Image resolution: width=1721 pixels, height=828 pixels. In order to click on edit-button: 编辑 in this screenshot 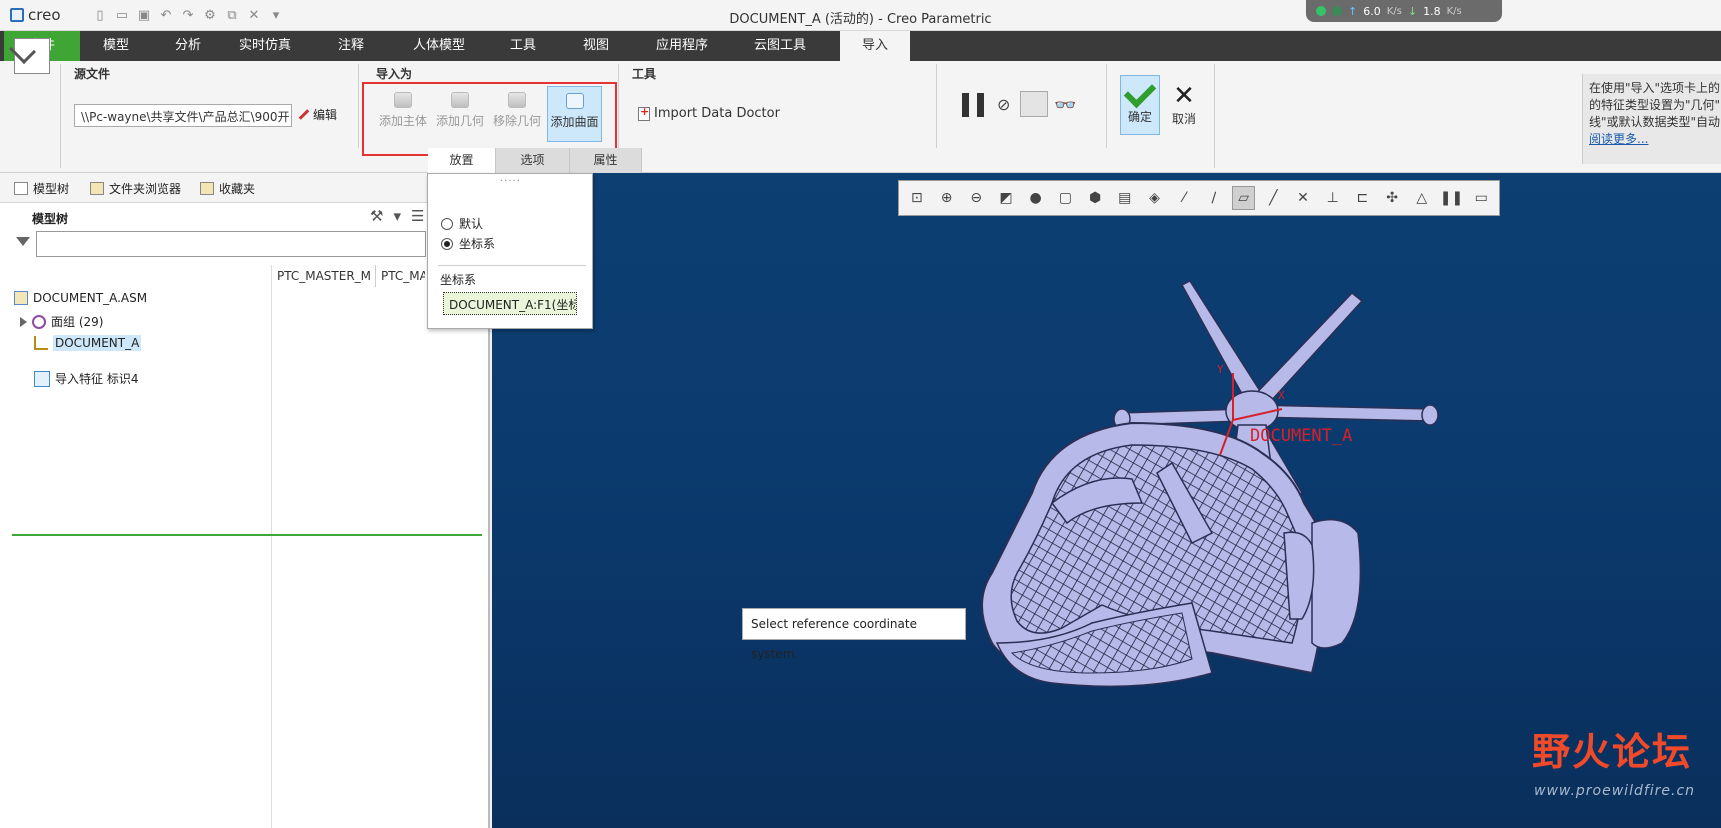, I will do `click(317, 114)`.